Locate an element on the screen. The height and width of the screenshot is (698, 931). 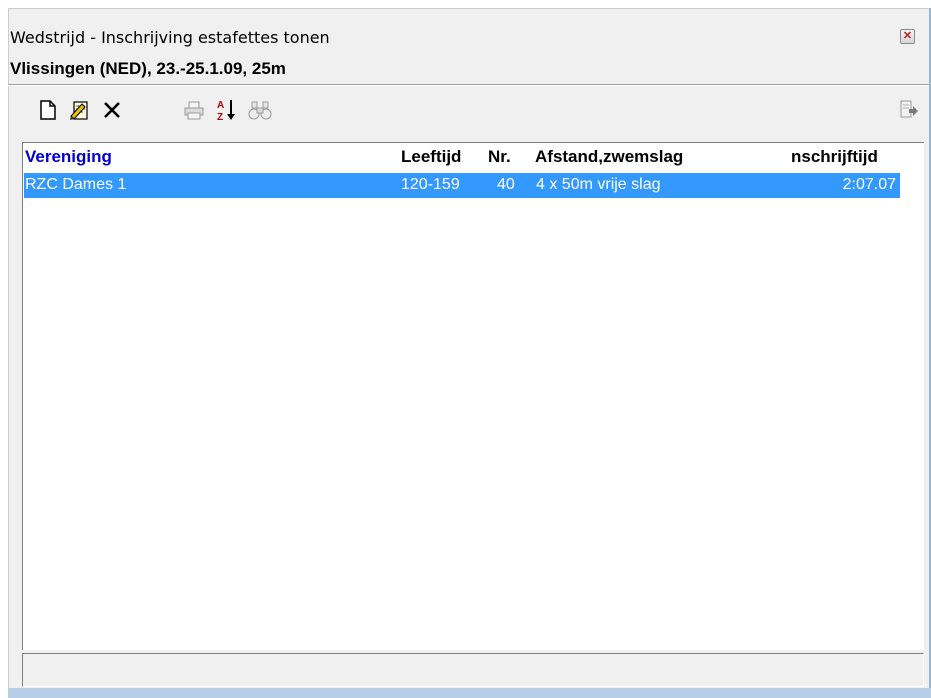
print-button is located at coordinates (194, 110).